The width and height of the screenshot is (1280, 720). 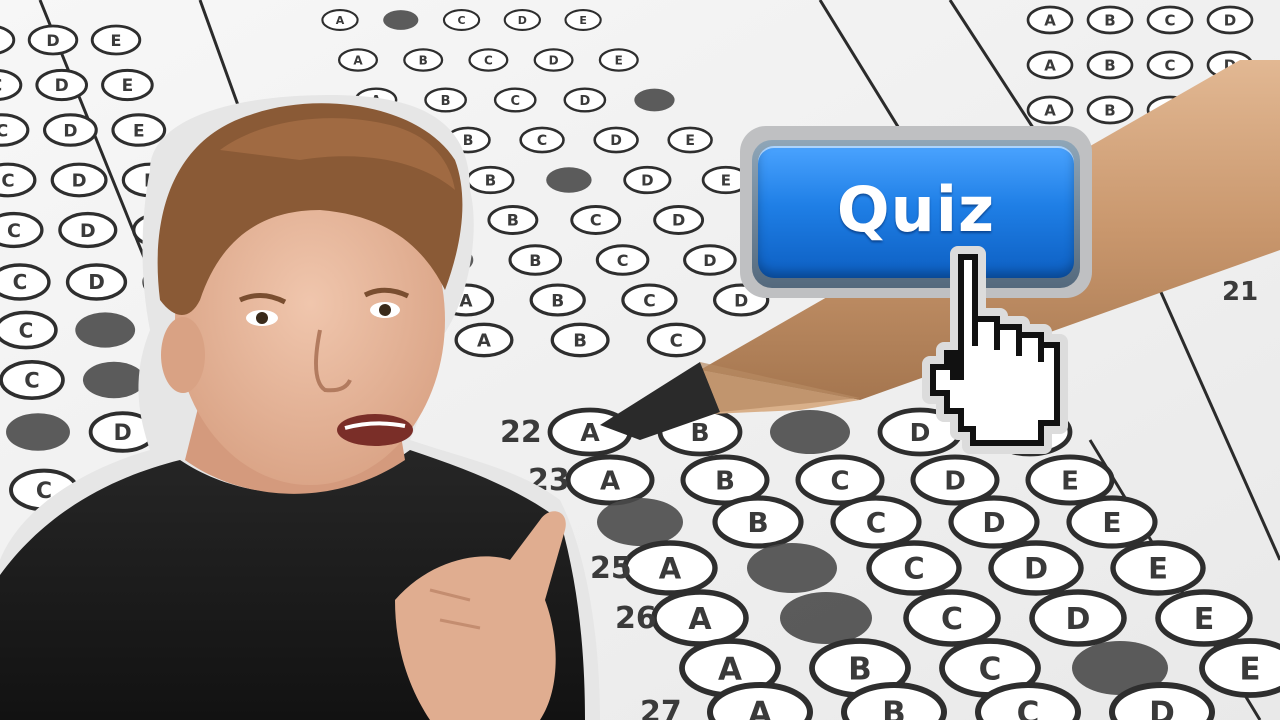 I want to click on hand-pointer-icon, so click(x=995, y=350).